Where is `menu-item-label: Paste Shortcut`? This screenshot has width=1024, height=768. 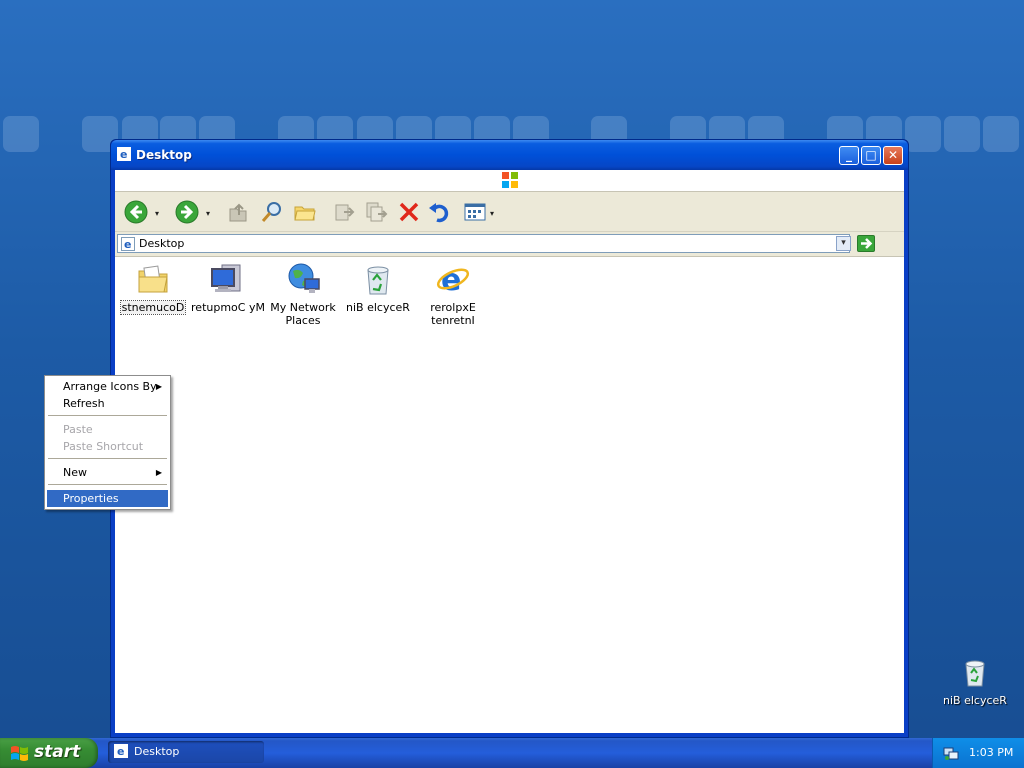
menu-item-label: Paste Shortcut is located at coordinates (103, 446).